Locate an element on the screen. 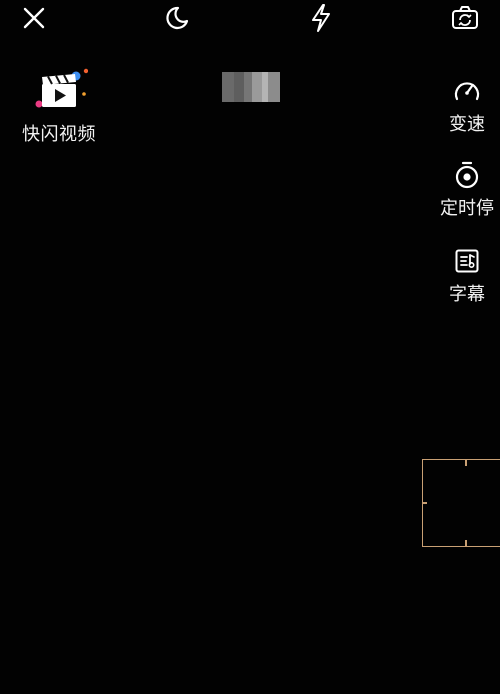  caption-tool: 字幕 is located at coordinates (467, 276).